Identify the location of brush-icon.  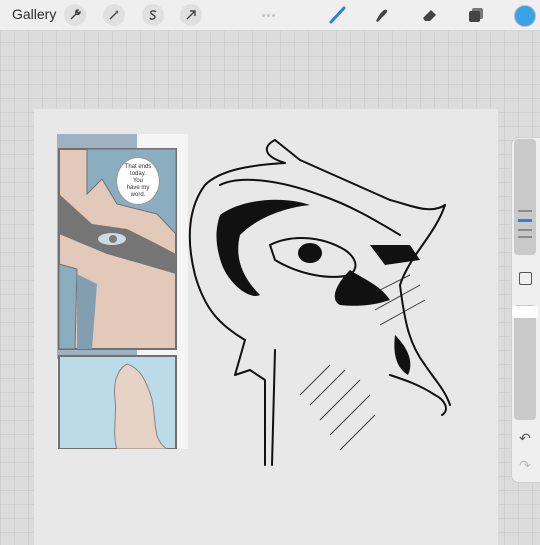
(338, 15).